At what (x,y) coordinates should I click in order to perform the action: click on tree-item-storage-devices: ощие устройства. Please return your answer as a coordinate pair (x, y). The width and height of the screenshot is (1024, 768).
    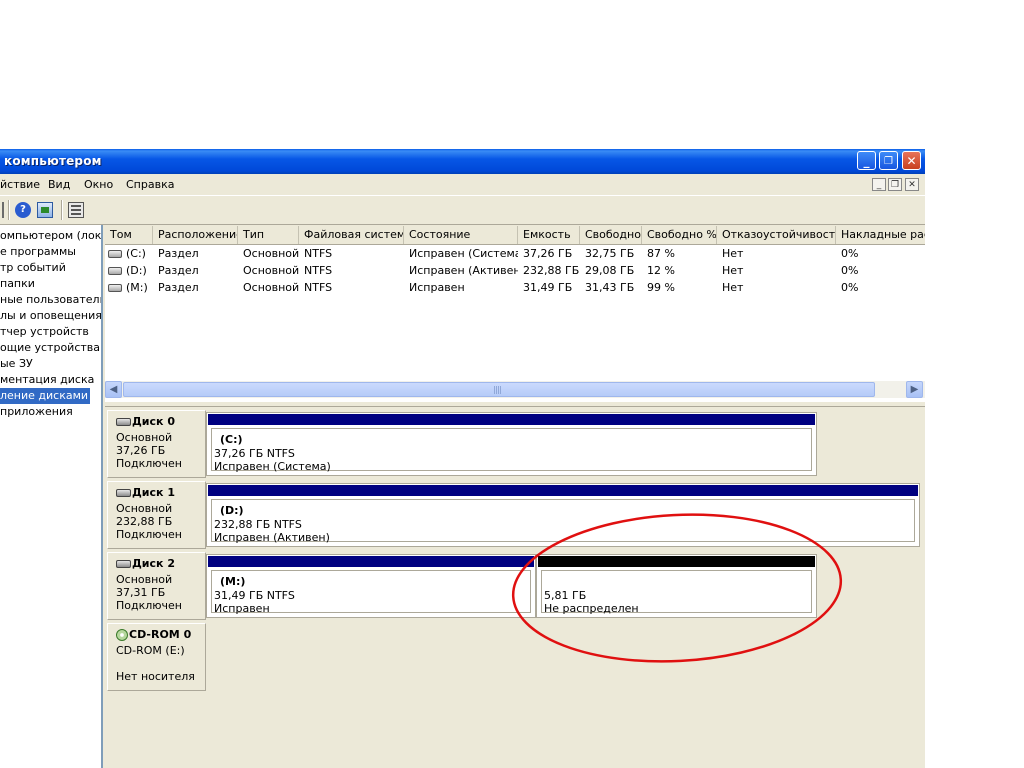
    Looking at the image, I should click on (50, 348).